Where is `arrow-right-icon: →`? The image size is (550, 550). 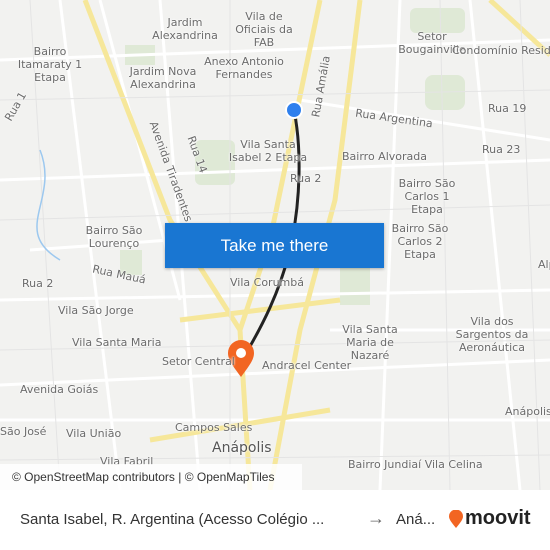
arrow-right-icon: → is located at coordinates (376, 518).